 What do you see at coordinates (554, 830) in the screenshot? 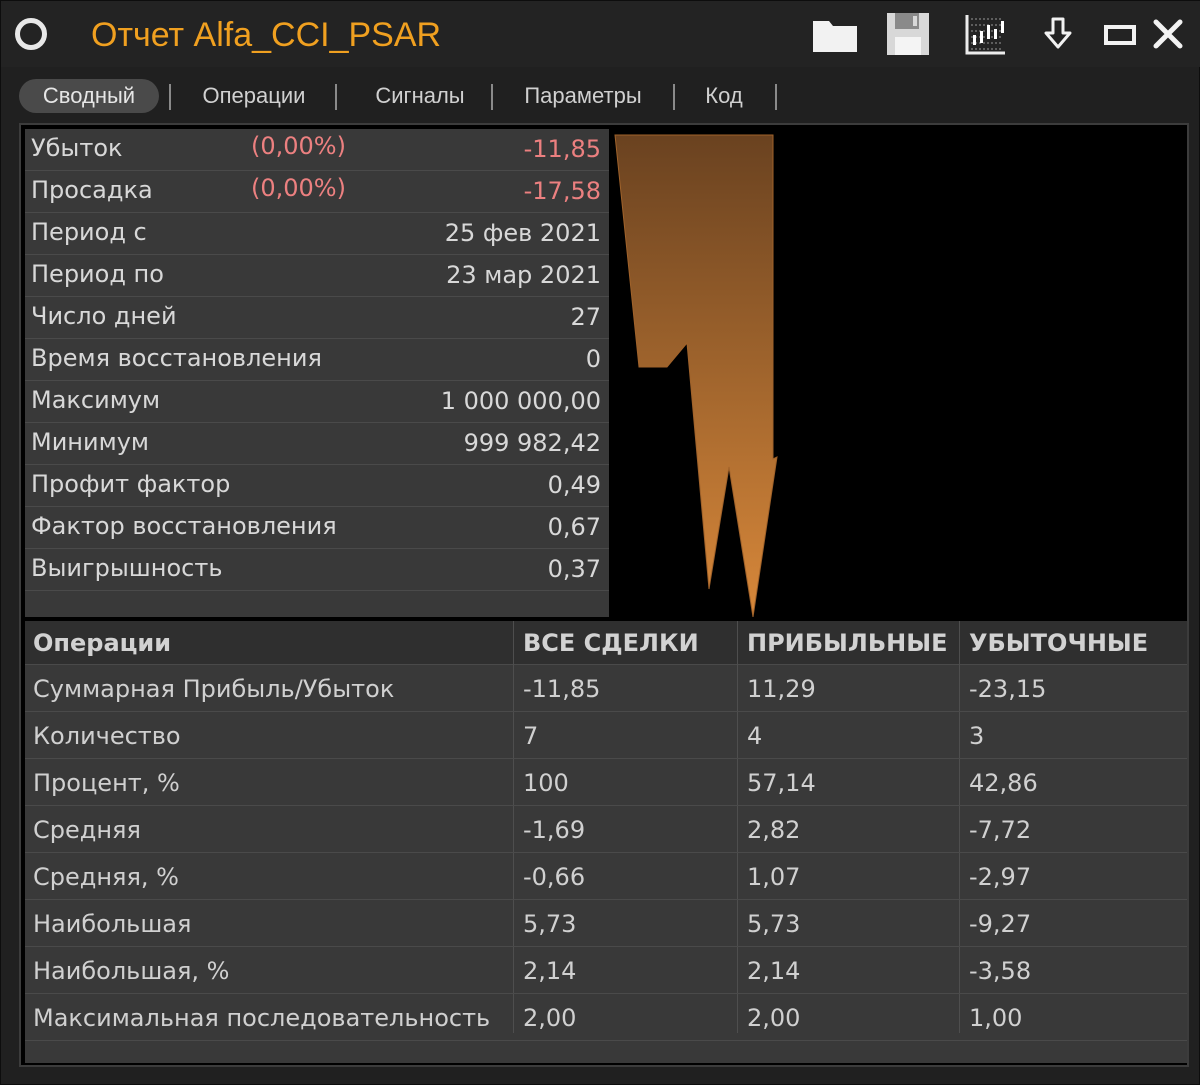
I see `cell-all: -1,69` at bounding box center [554, 830].